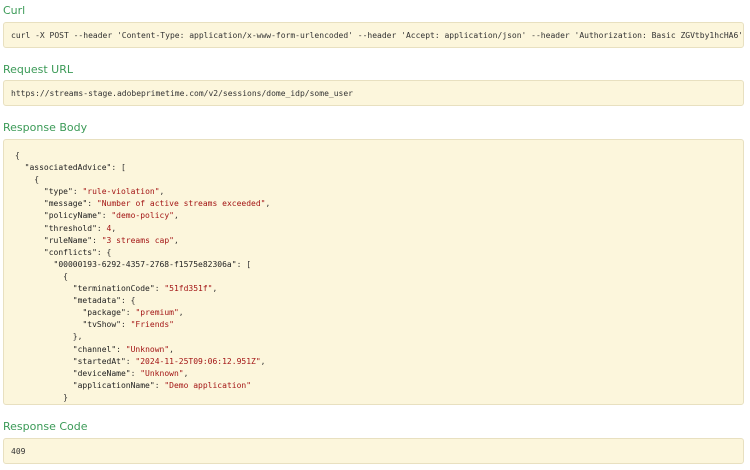 Image resolution: width=750 pixels, height=470 pixels. Describe the element at coordinates (58, 192) in the screenshot. I see `json-key: "type"` at that location.